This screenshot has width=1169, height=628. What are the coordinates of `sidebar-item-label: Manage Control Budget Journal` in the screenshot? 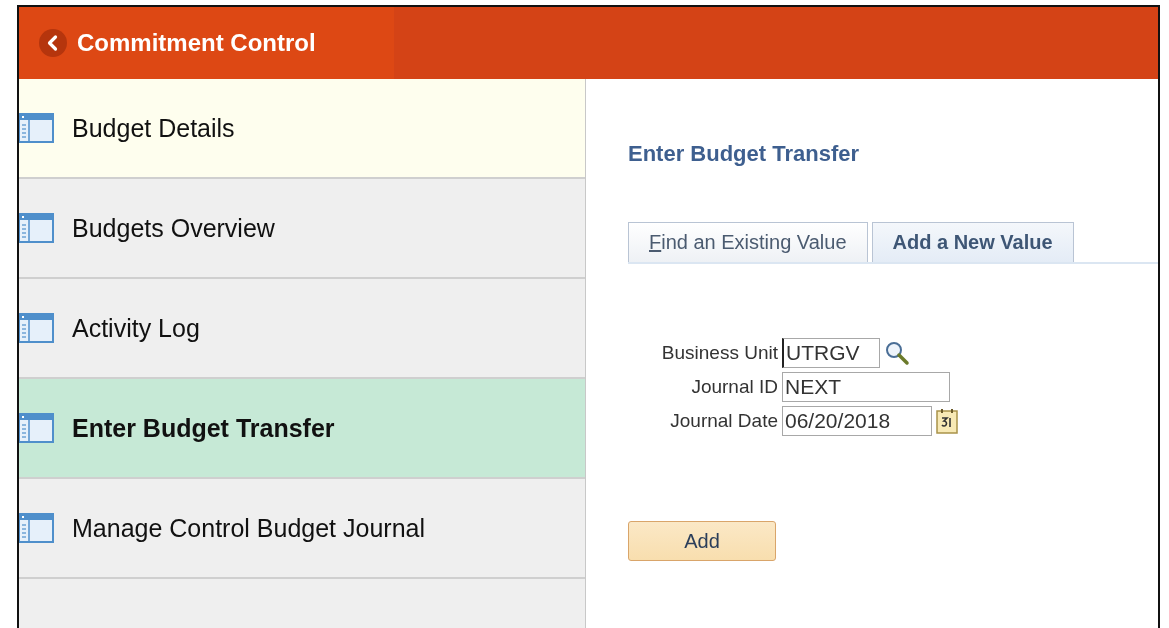 It's located at (248, 528).